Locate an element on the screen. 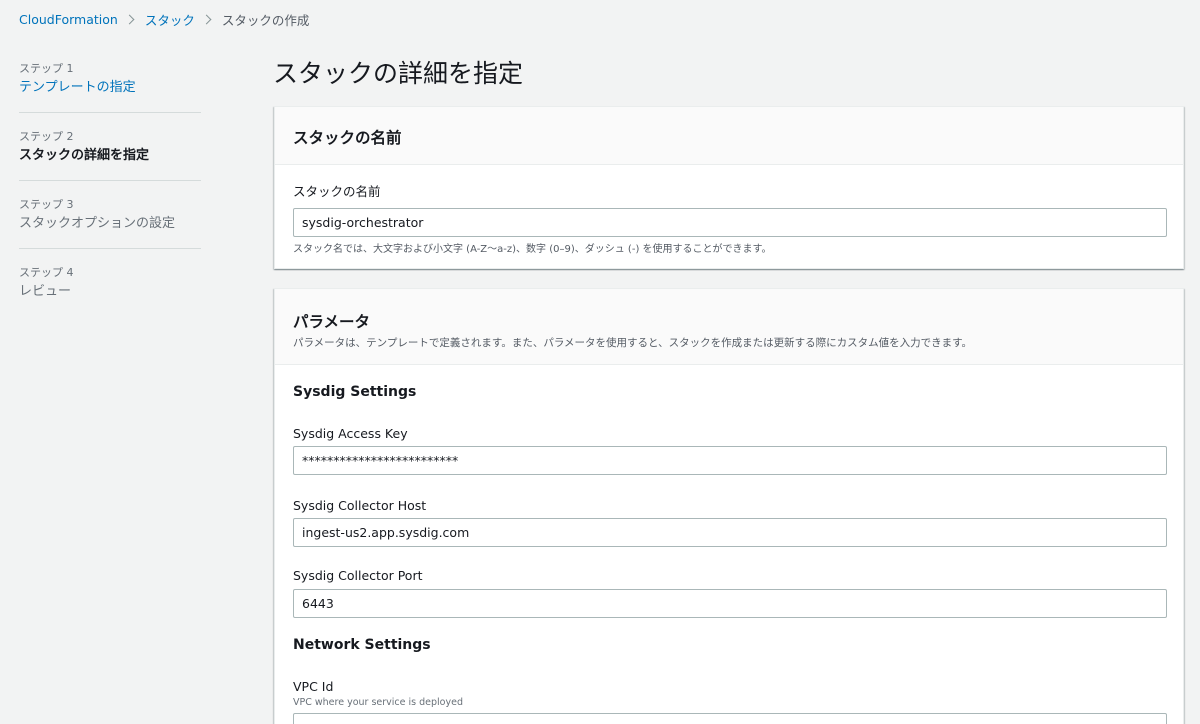  panel-header: スタックの名前 is located at coordinates (729, 136).